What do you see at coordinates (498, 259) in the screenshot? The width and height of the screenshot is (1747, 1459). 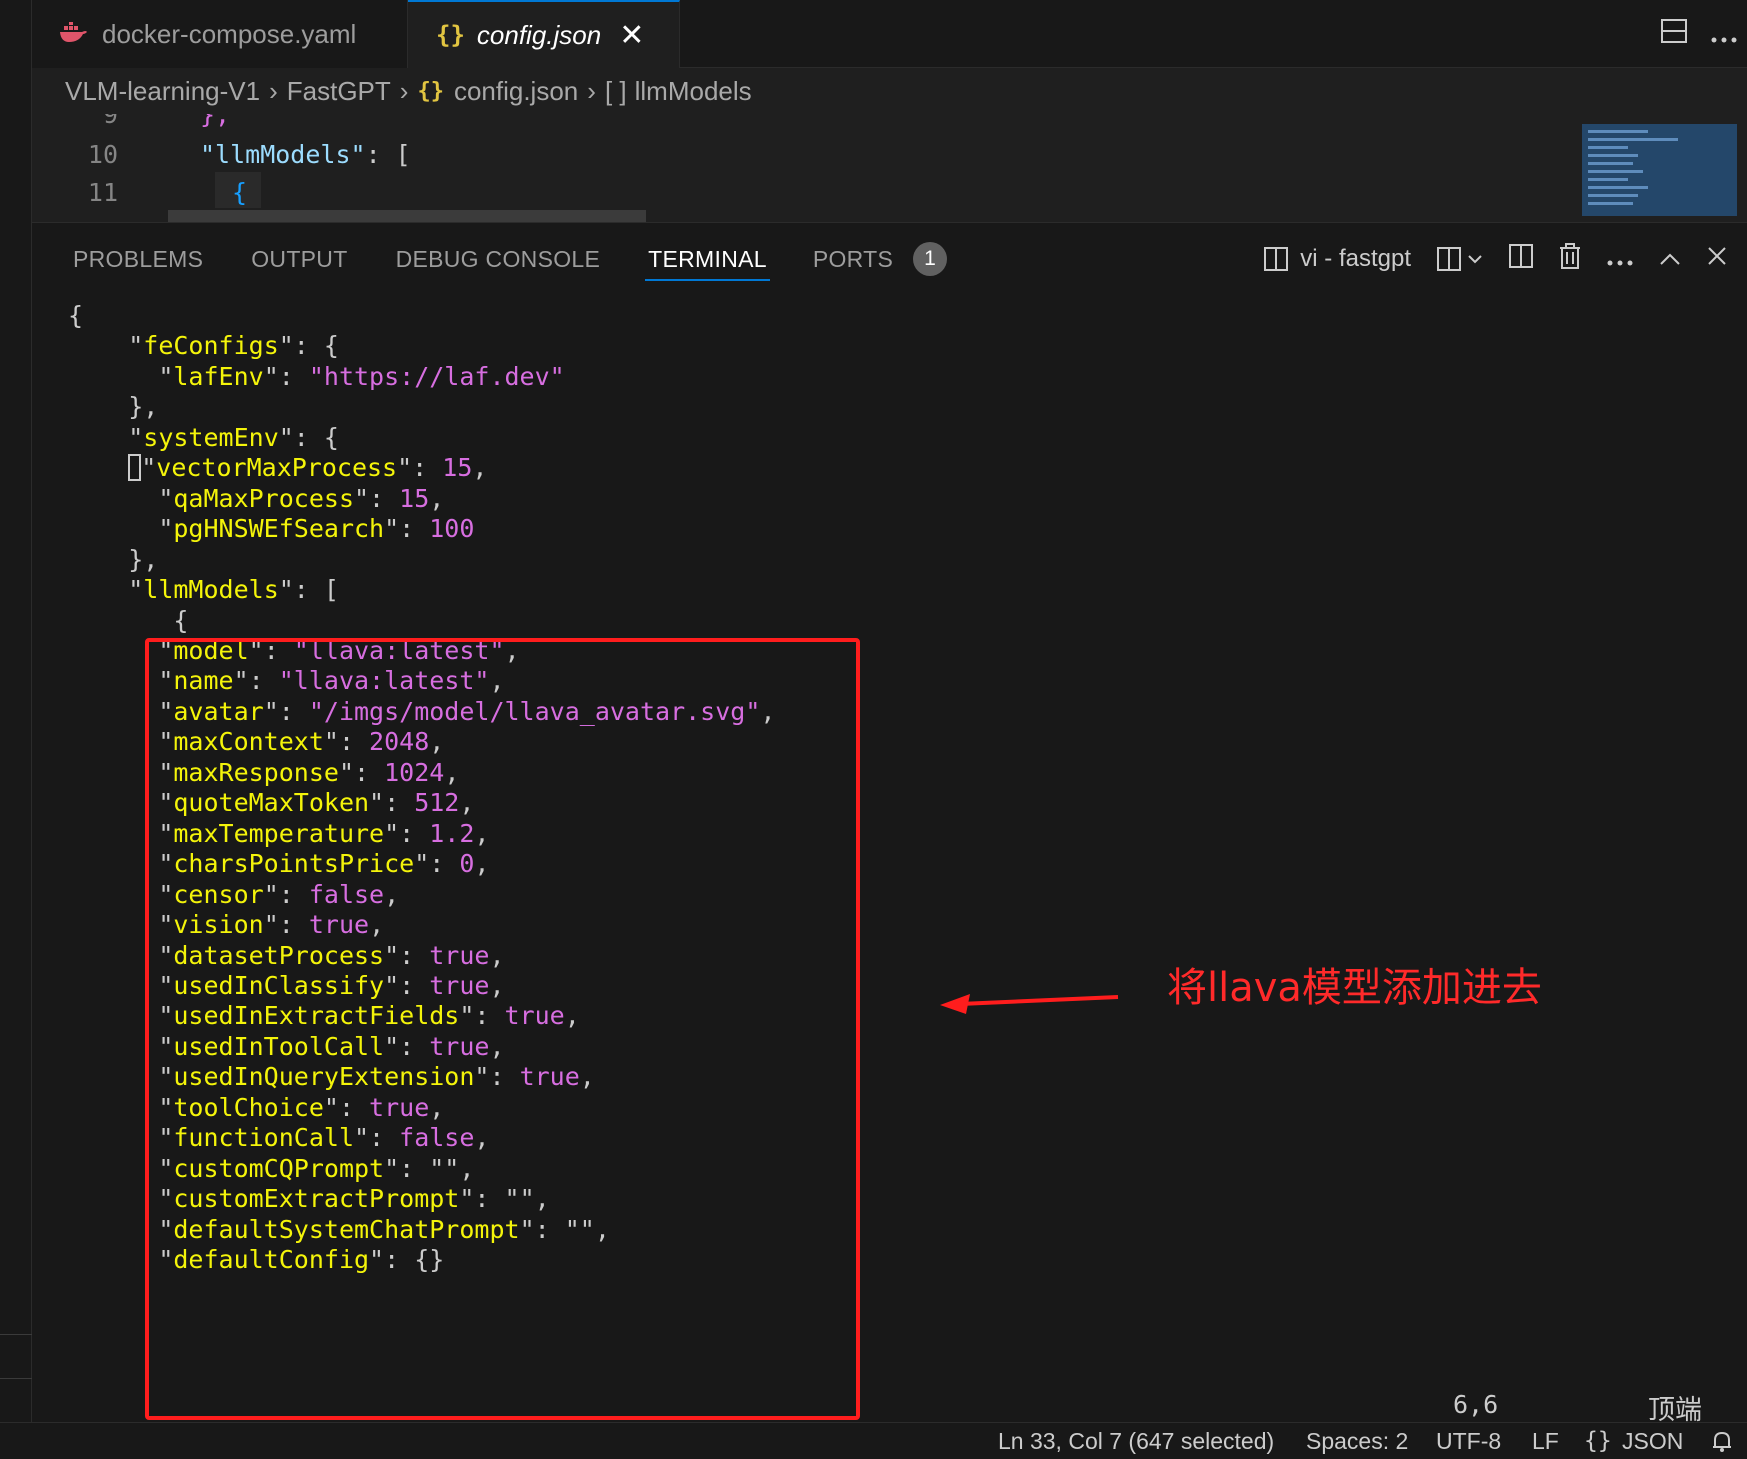 I see `tab-debug-console: DEBUG CONSOLE` at bounding box center [498, 259].